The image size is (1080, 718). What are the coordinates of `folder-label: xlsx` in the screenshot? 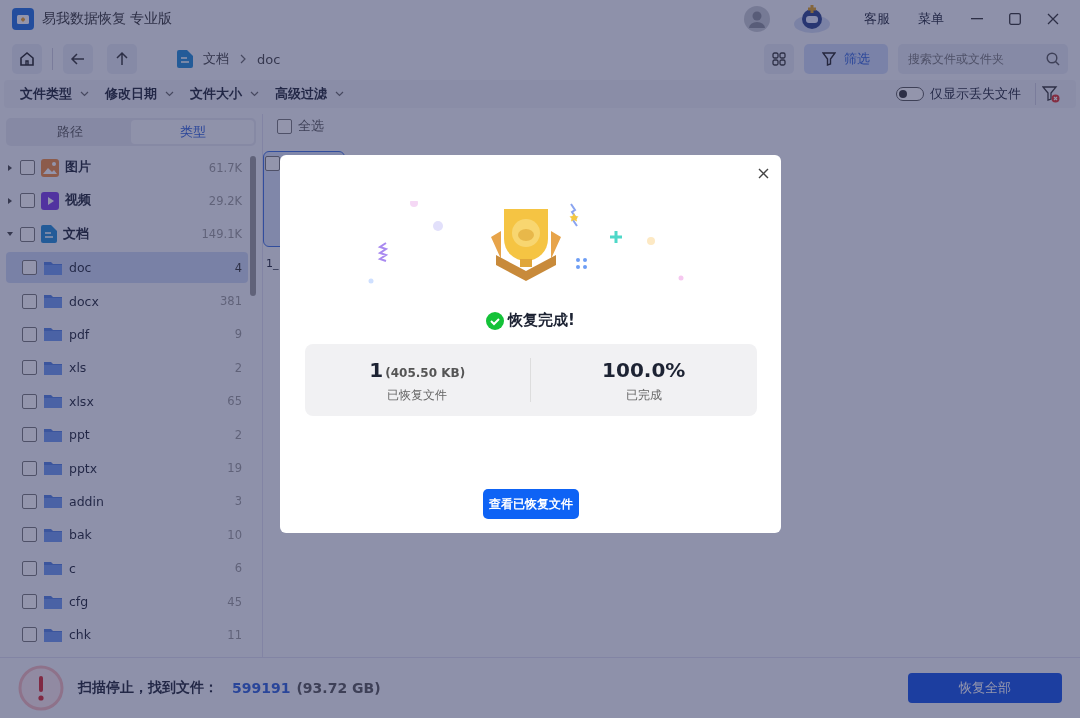 It's located at (81, 401).